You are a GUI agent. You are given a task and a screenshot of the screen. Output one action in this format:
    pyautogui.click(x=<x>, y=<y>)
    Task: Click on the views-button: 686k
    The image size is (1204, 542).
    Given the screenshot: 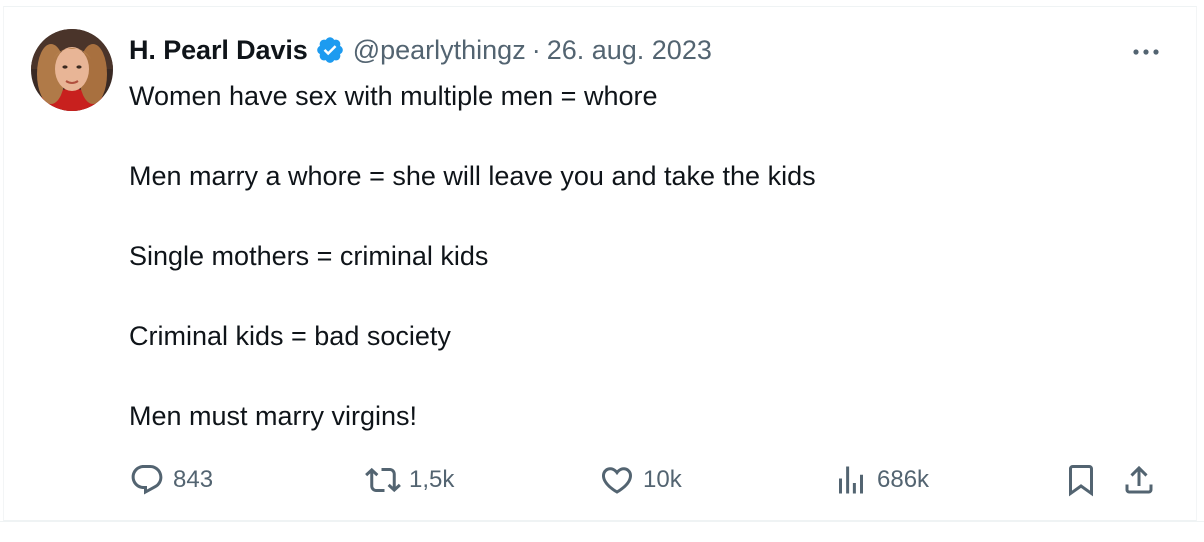 What is the action you would take?
    pyautogui.click(x=881, y=480)
    